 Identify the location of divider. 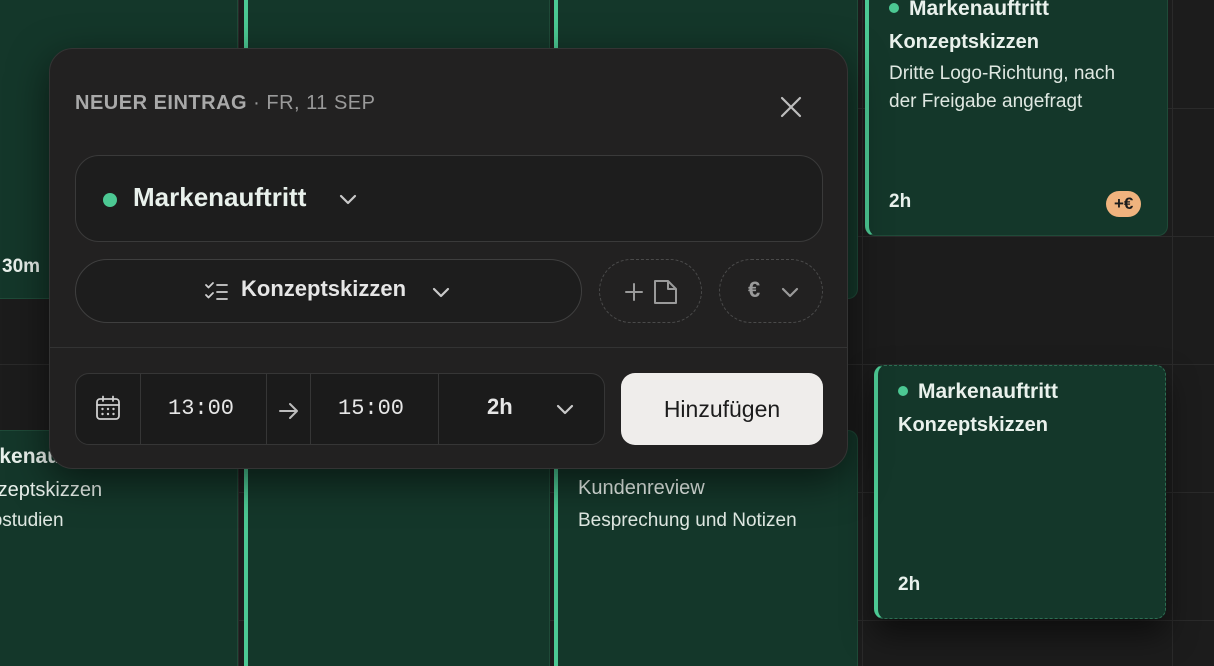
(448, 347).